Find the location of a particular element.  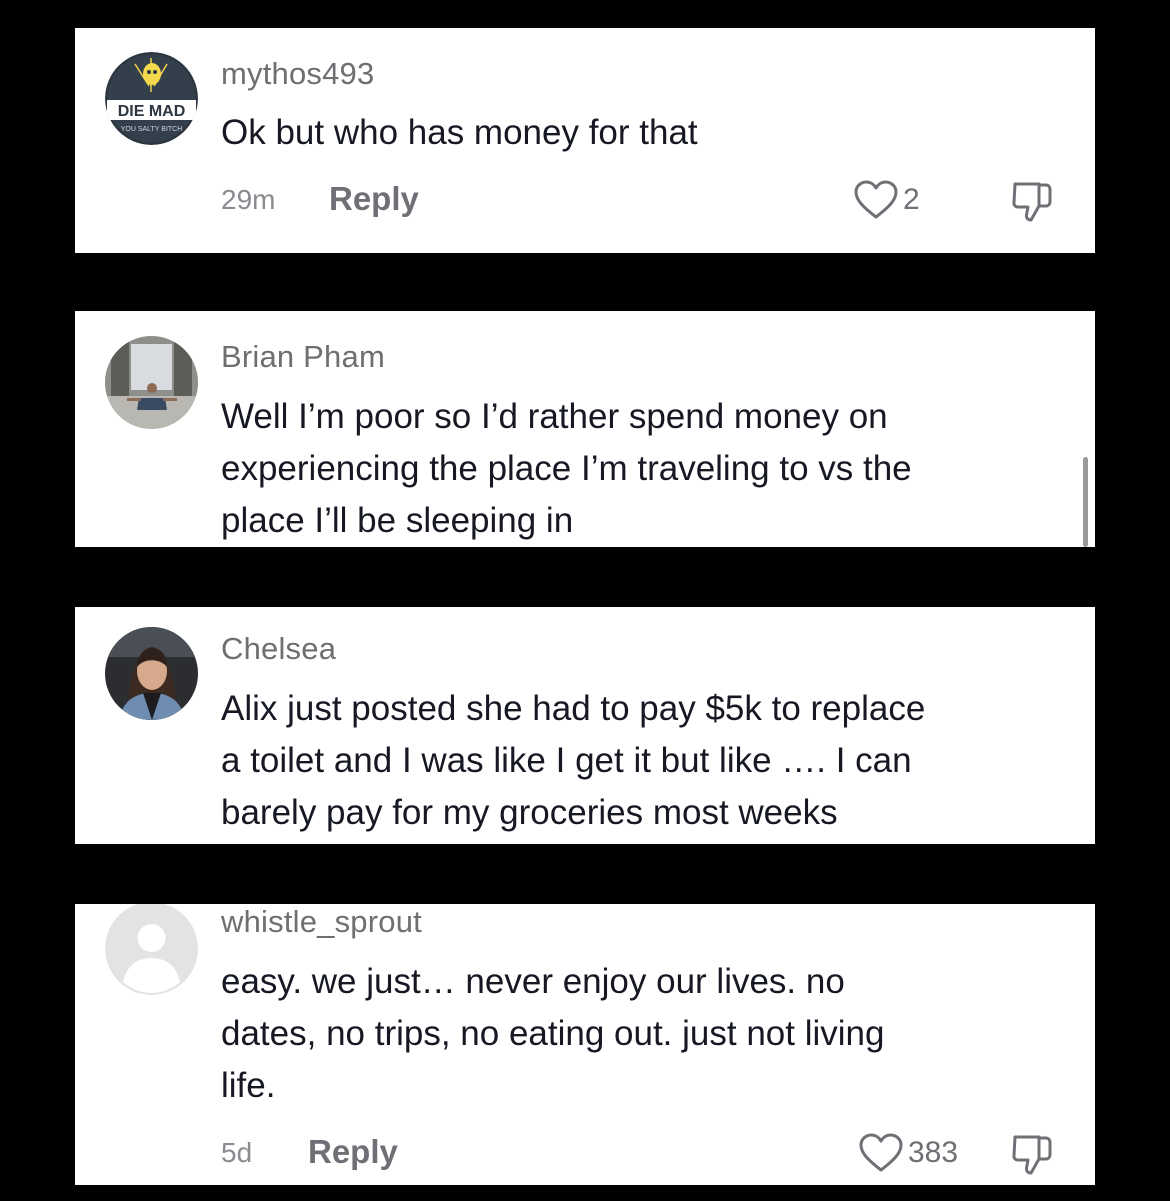

comment-line: life. is located at coordinates (248, 1085).